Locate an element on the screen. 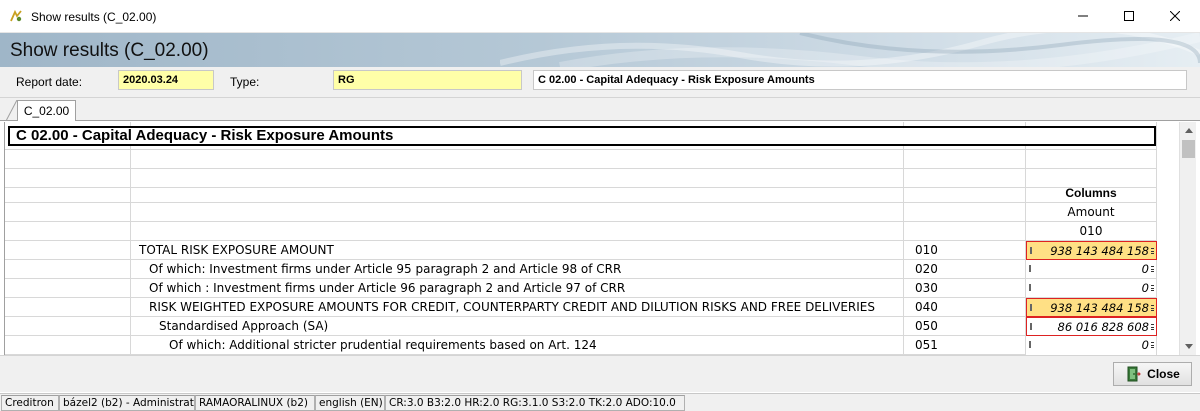 Image resolution: width=1200 pixels, height=411 pixels. report-date-label: Report date: is located at coordinates (49, 82).